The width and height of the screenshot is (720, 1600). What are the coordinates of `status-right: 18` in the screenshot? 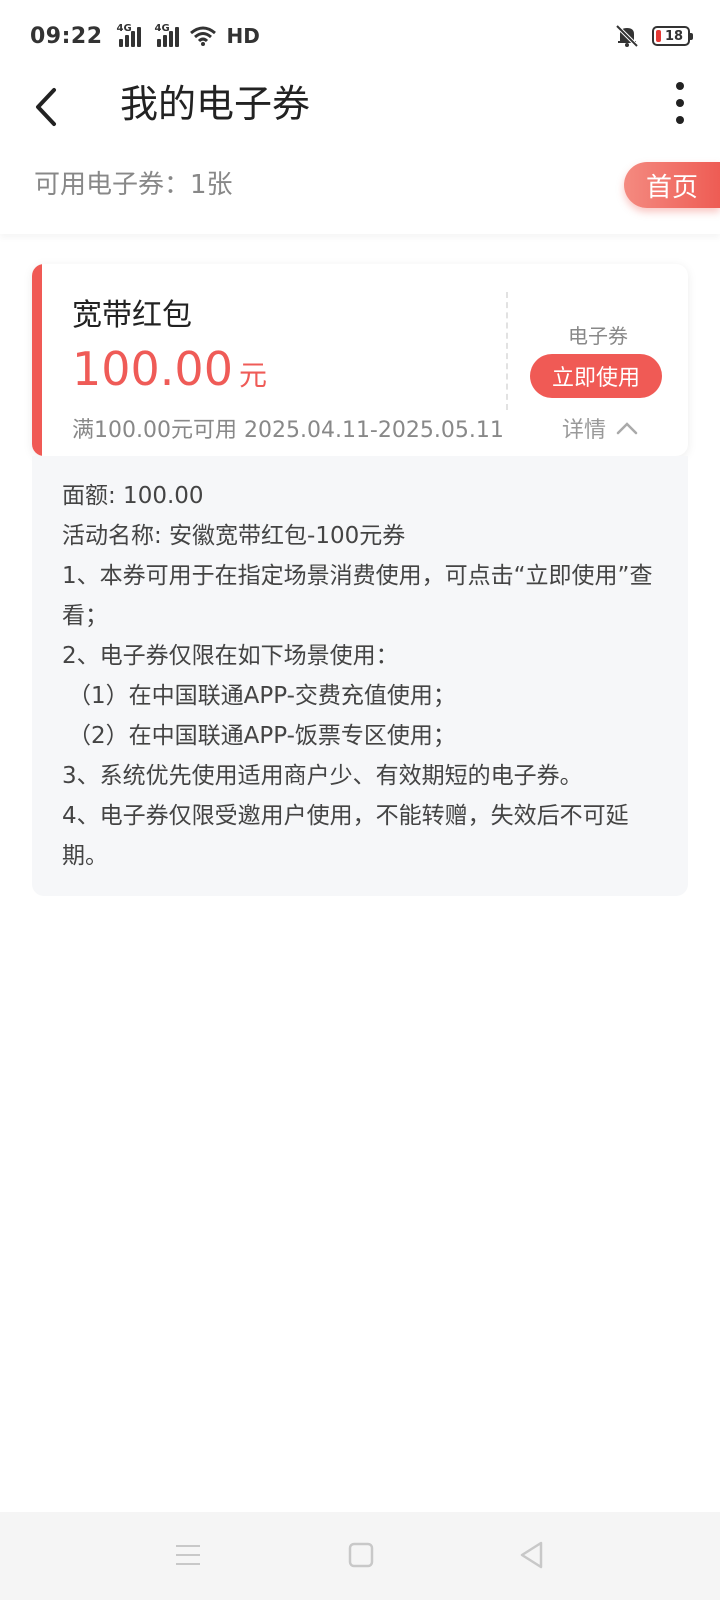 It's located at (653, 36).